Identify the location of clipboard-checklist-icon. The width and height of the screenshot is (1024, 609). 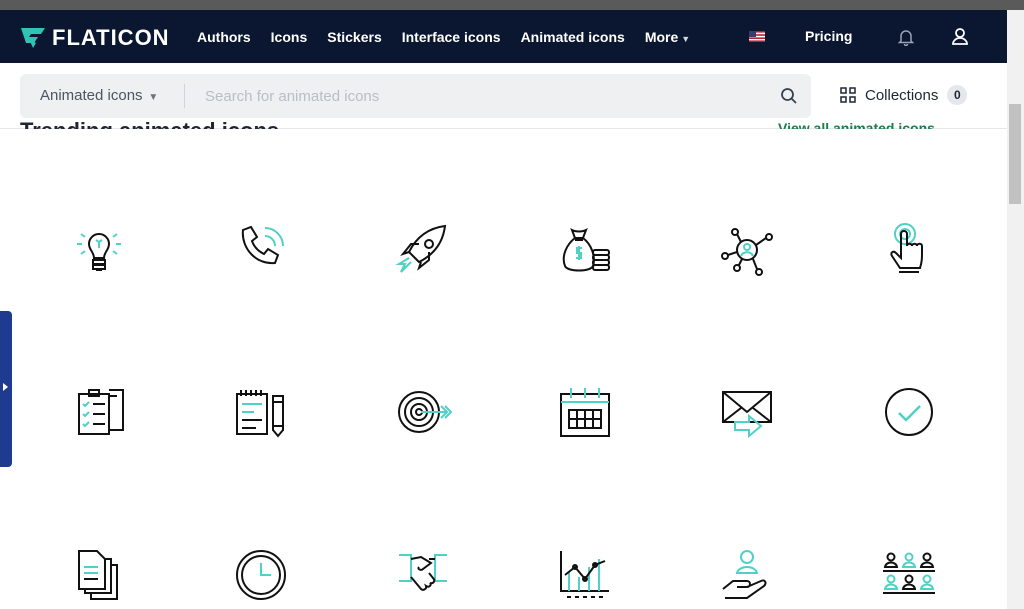
(99, 412).